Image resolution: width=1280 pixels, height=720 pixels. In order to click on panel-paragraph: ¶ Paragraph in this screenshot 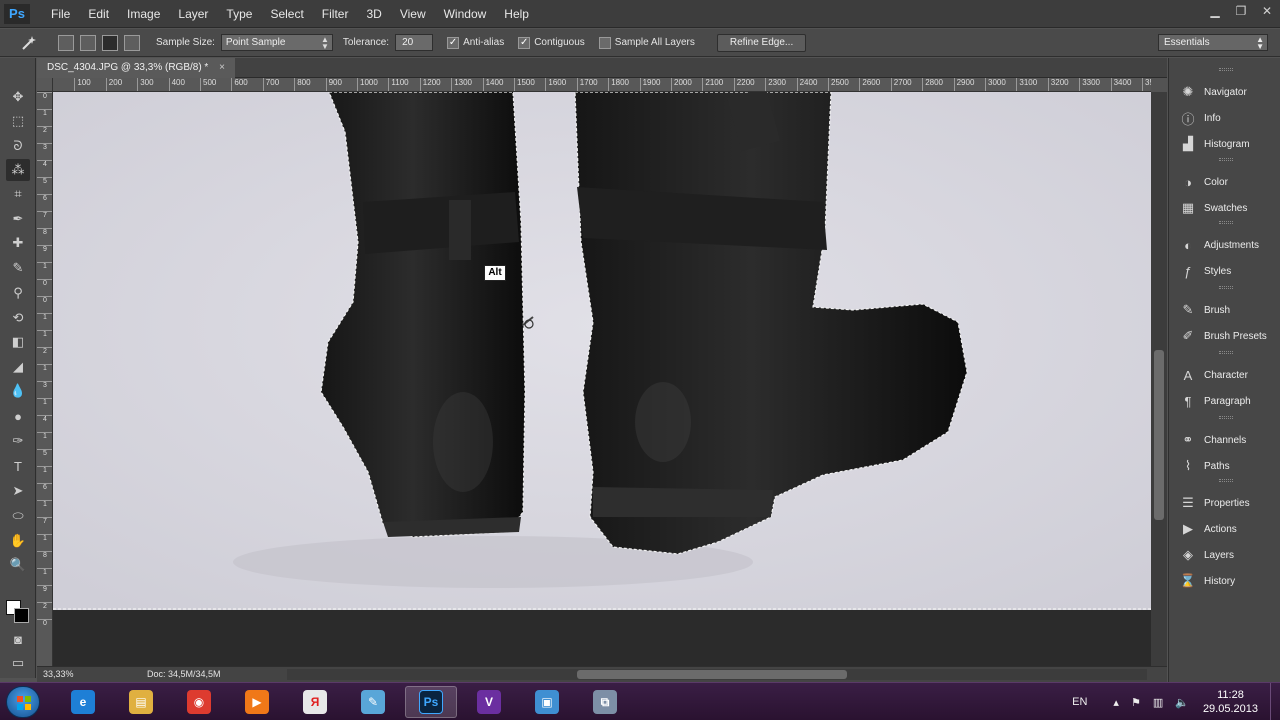, I will do `click(1224, 401)`.